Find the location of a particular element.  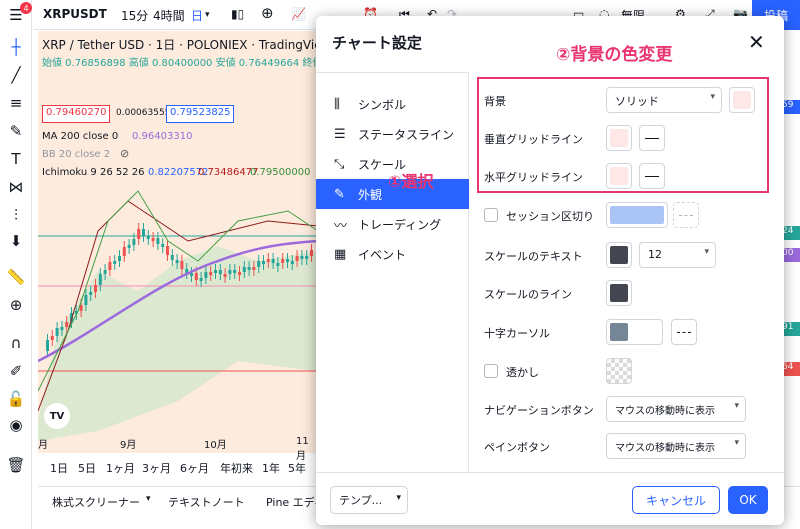

scale-icon: ⤡ is located at coordinates (339, 164).